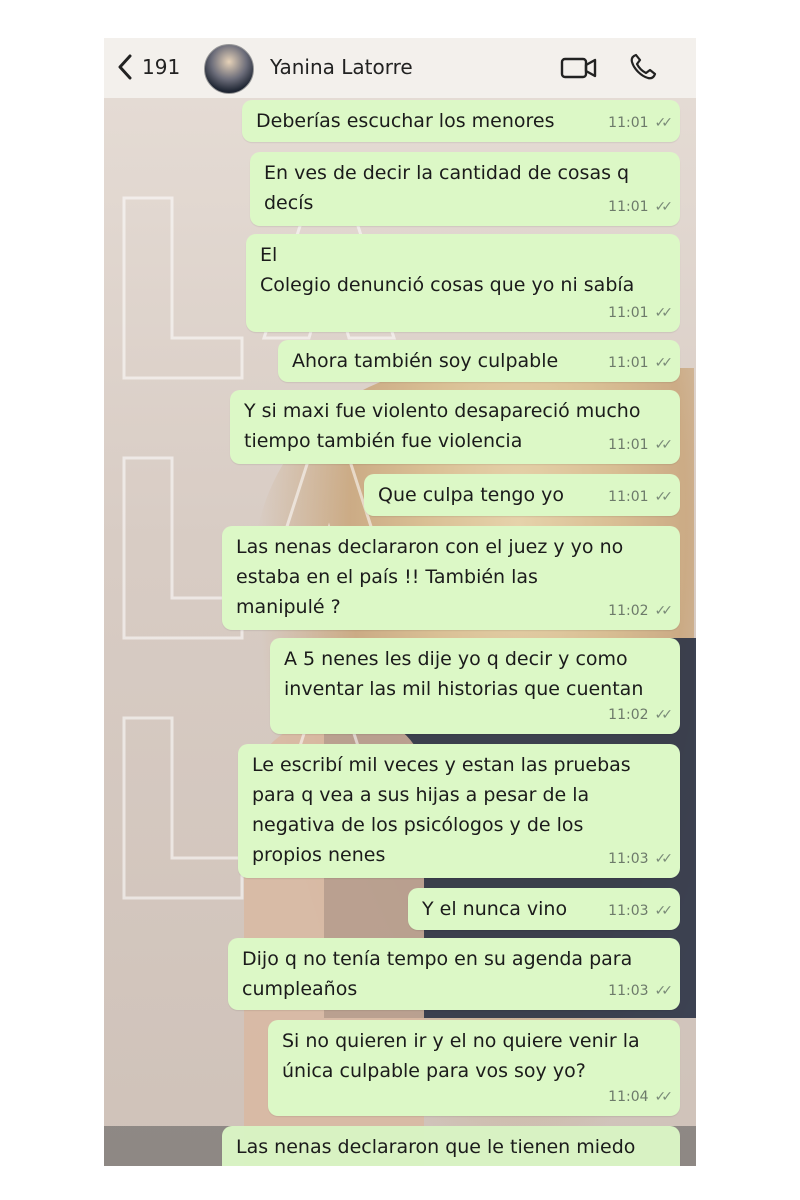 The width and height of the screenshot is (800, 1200). Describe the element at coordinates (425, 361) in the screenshot. I see `message-text: Ahora también soy culpable` at that location.